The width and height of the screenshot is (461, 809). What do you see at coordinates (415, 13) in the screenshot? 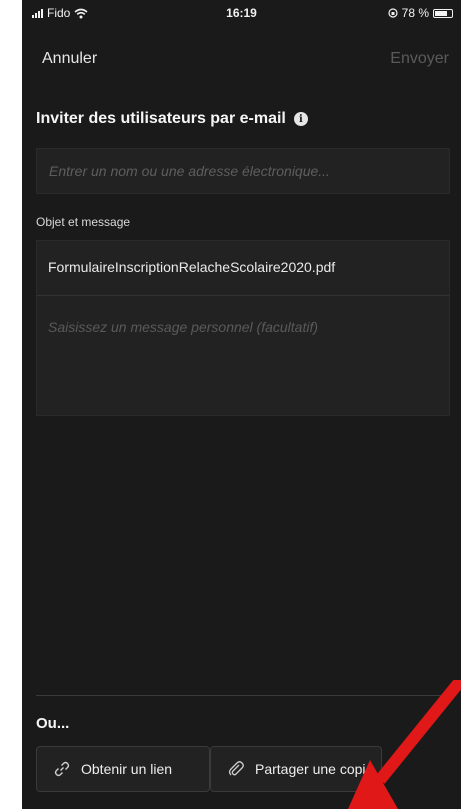
I see `battery-percent: 78 %` at bounding box center [415, 13].